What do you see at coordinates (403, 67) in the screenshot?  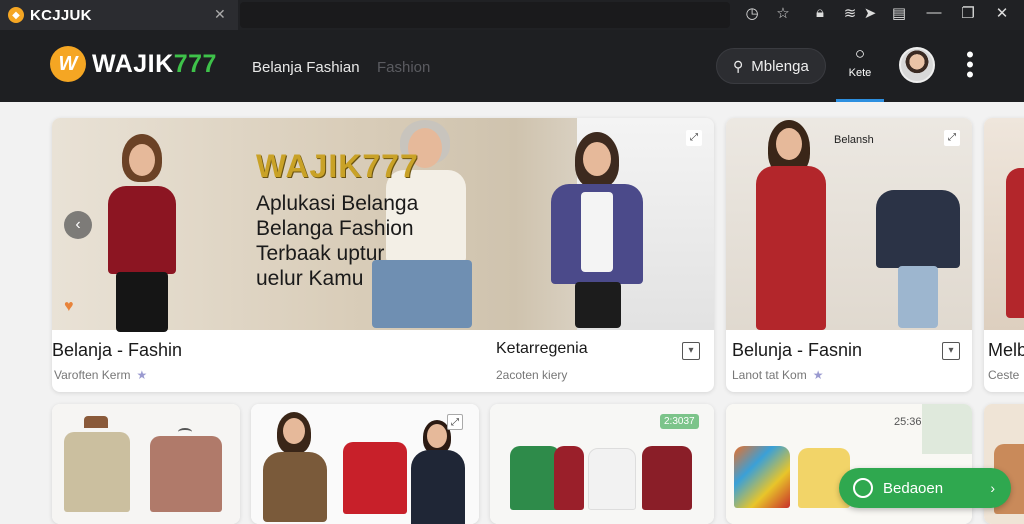 I see `nav-fashion: Fashion` at bounding box center [403, 67].